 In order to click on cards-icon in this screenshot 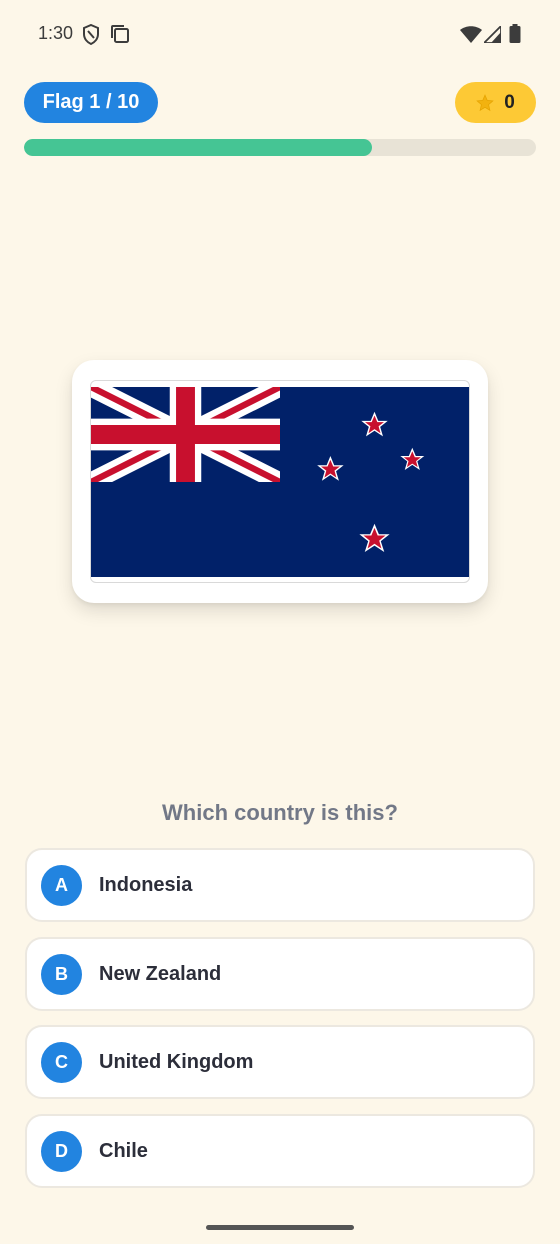, I will do `click(120, 34)`.